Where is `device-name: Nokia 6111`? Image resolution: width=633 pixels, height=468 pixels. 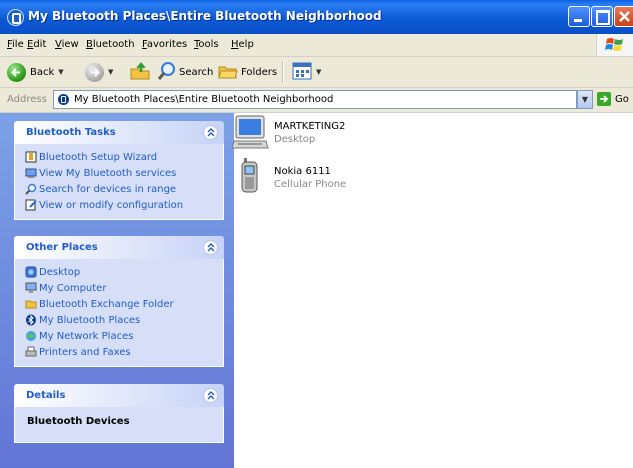 device-name: Nokia 6111 is located at coordinates (302, 171).